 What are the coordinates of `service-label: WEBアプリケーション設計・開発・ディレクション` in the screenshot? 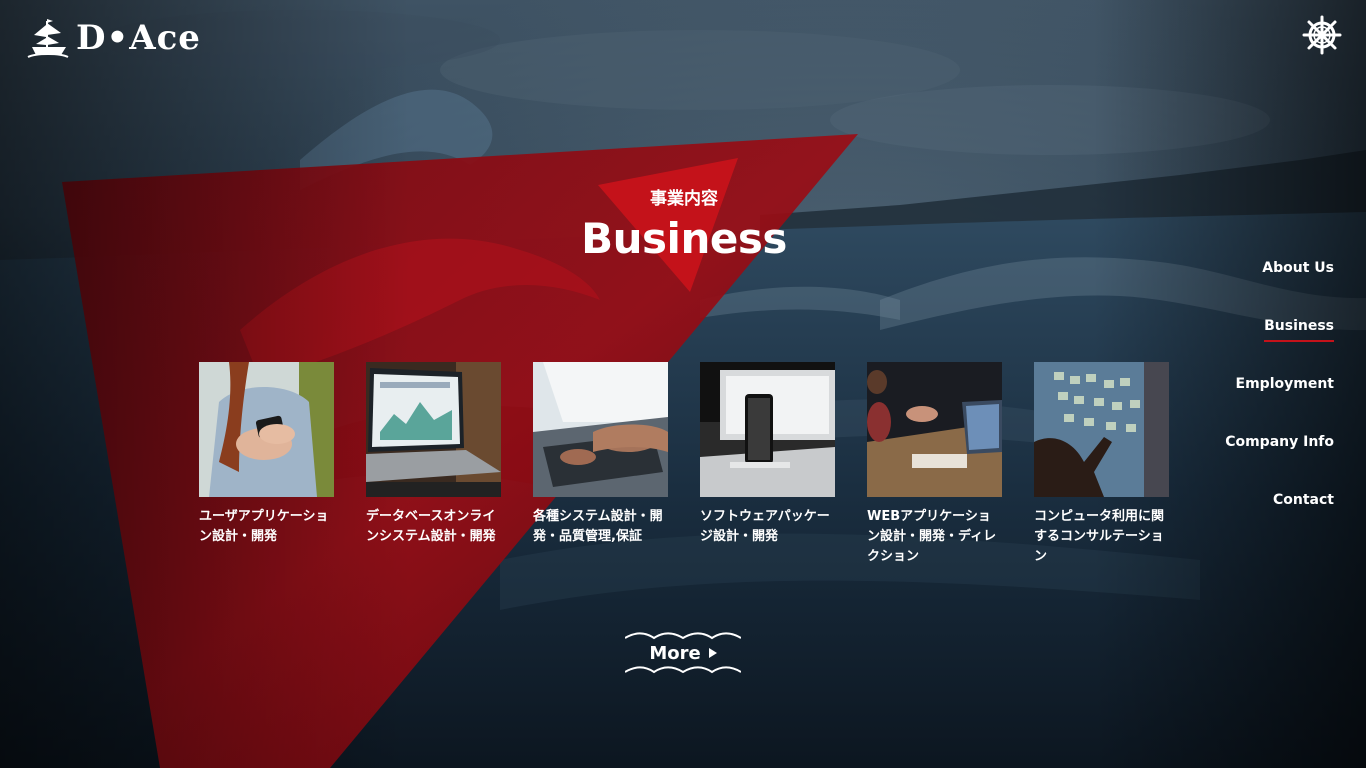 It's located at (932, 536).